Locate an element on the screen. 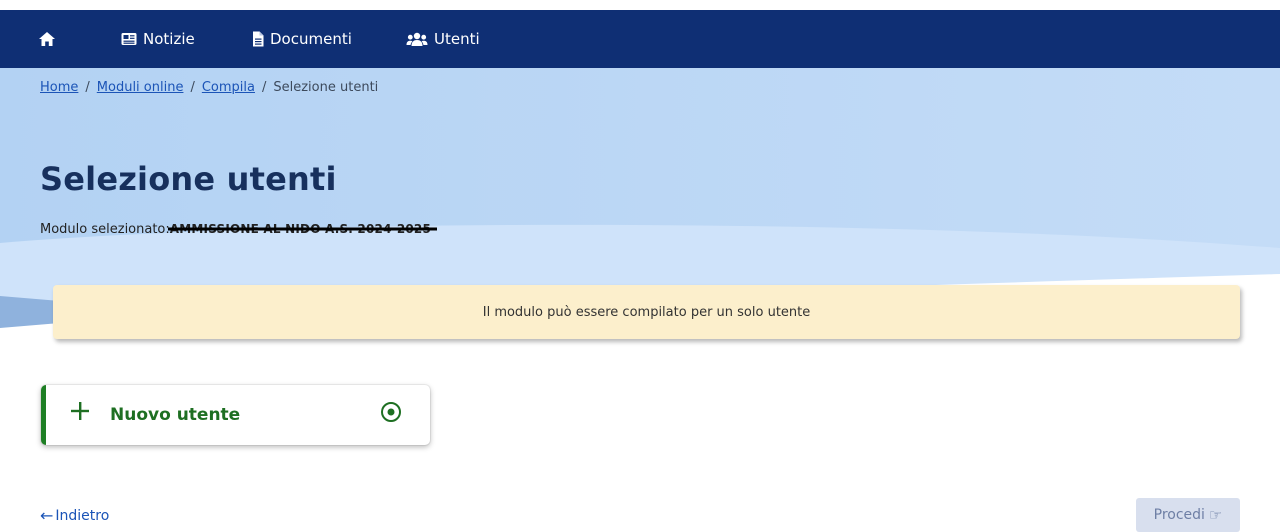  proceed-button: Procedi ☞ is located at coordinates (1188, 515).